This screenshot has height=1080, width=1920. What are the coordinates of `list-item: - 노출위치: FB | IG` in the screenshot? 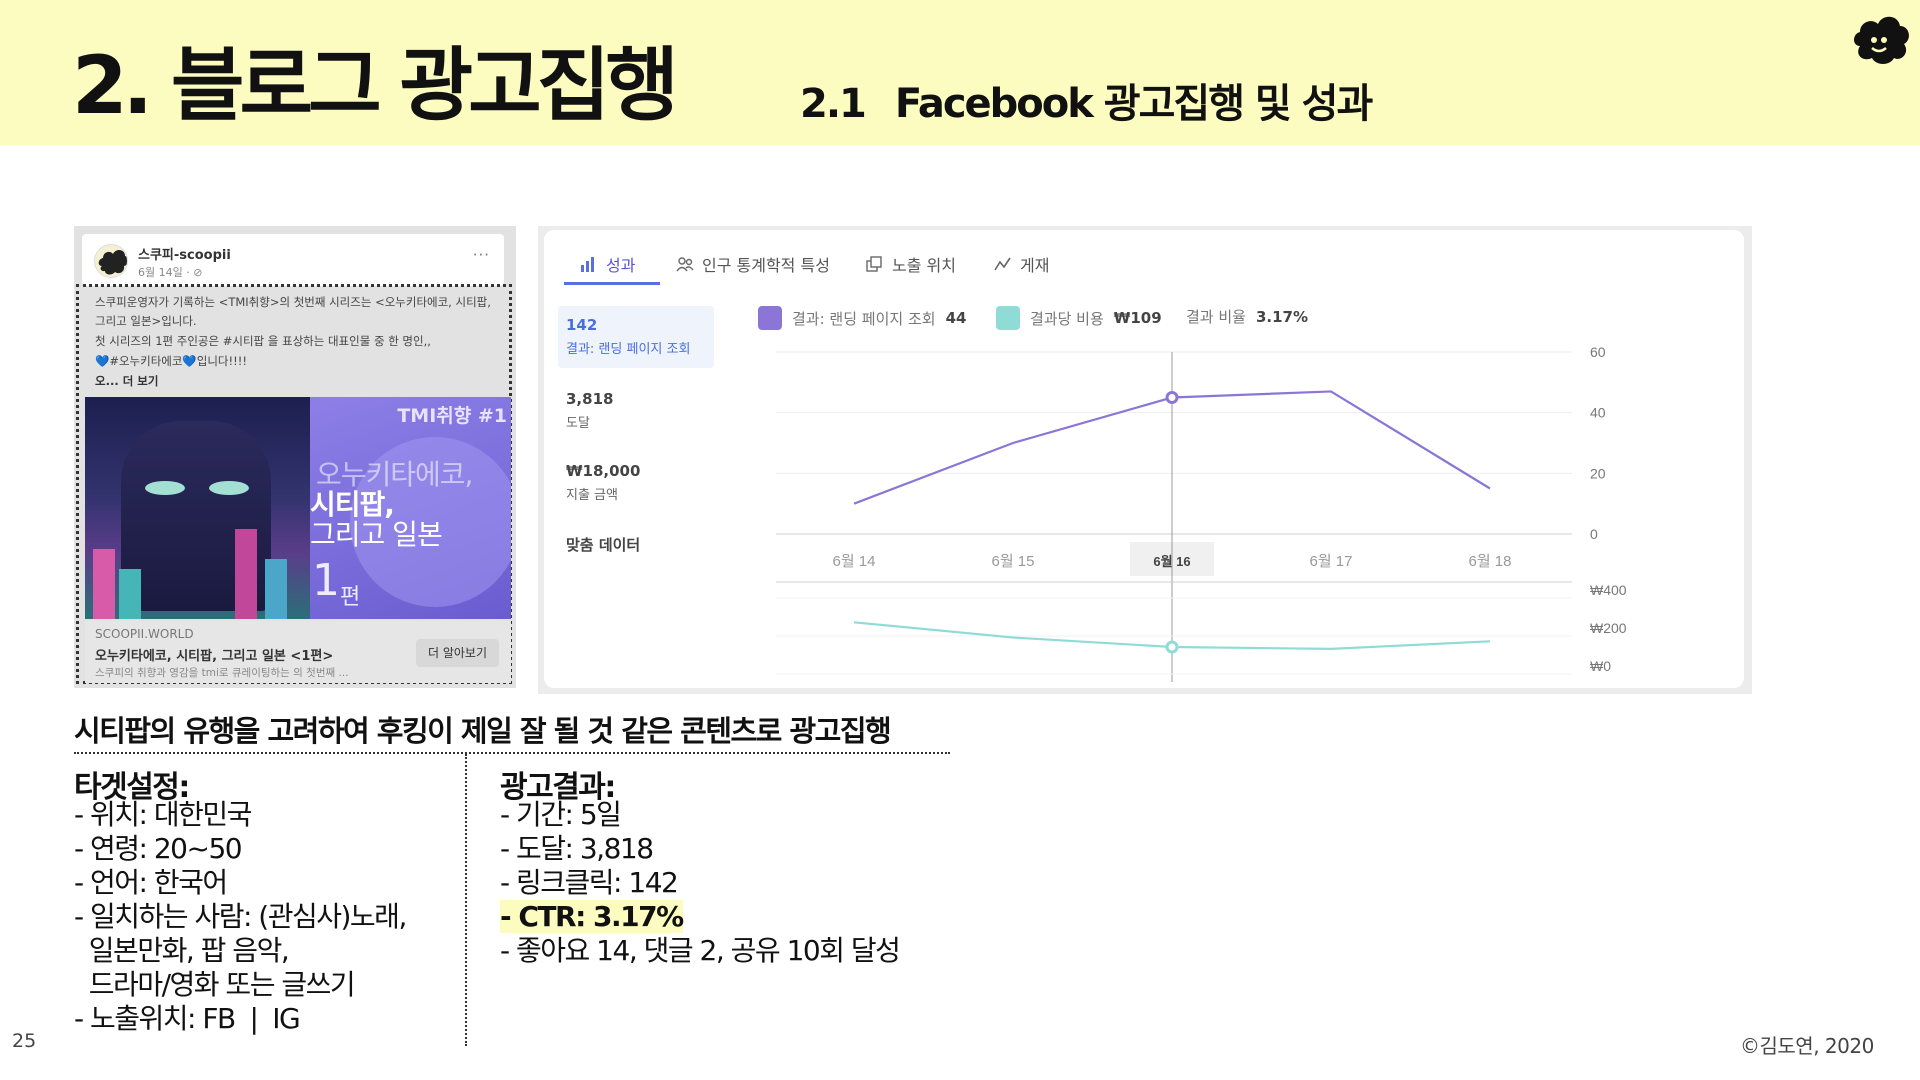 It's located at (187, 1018).